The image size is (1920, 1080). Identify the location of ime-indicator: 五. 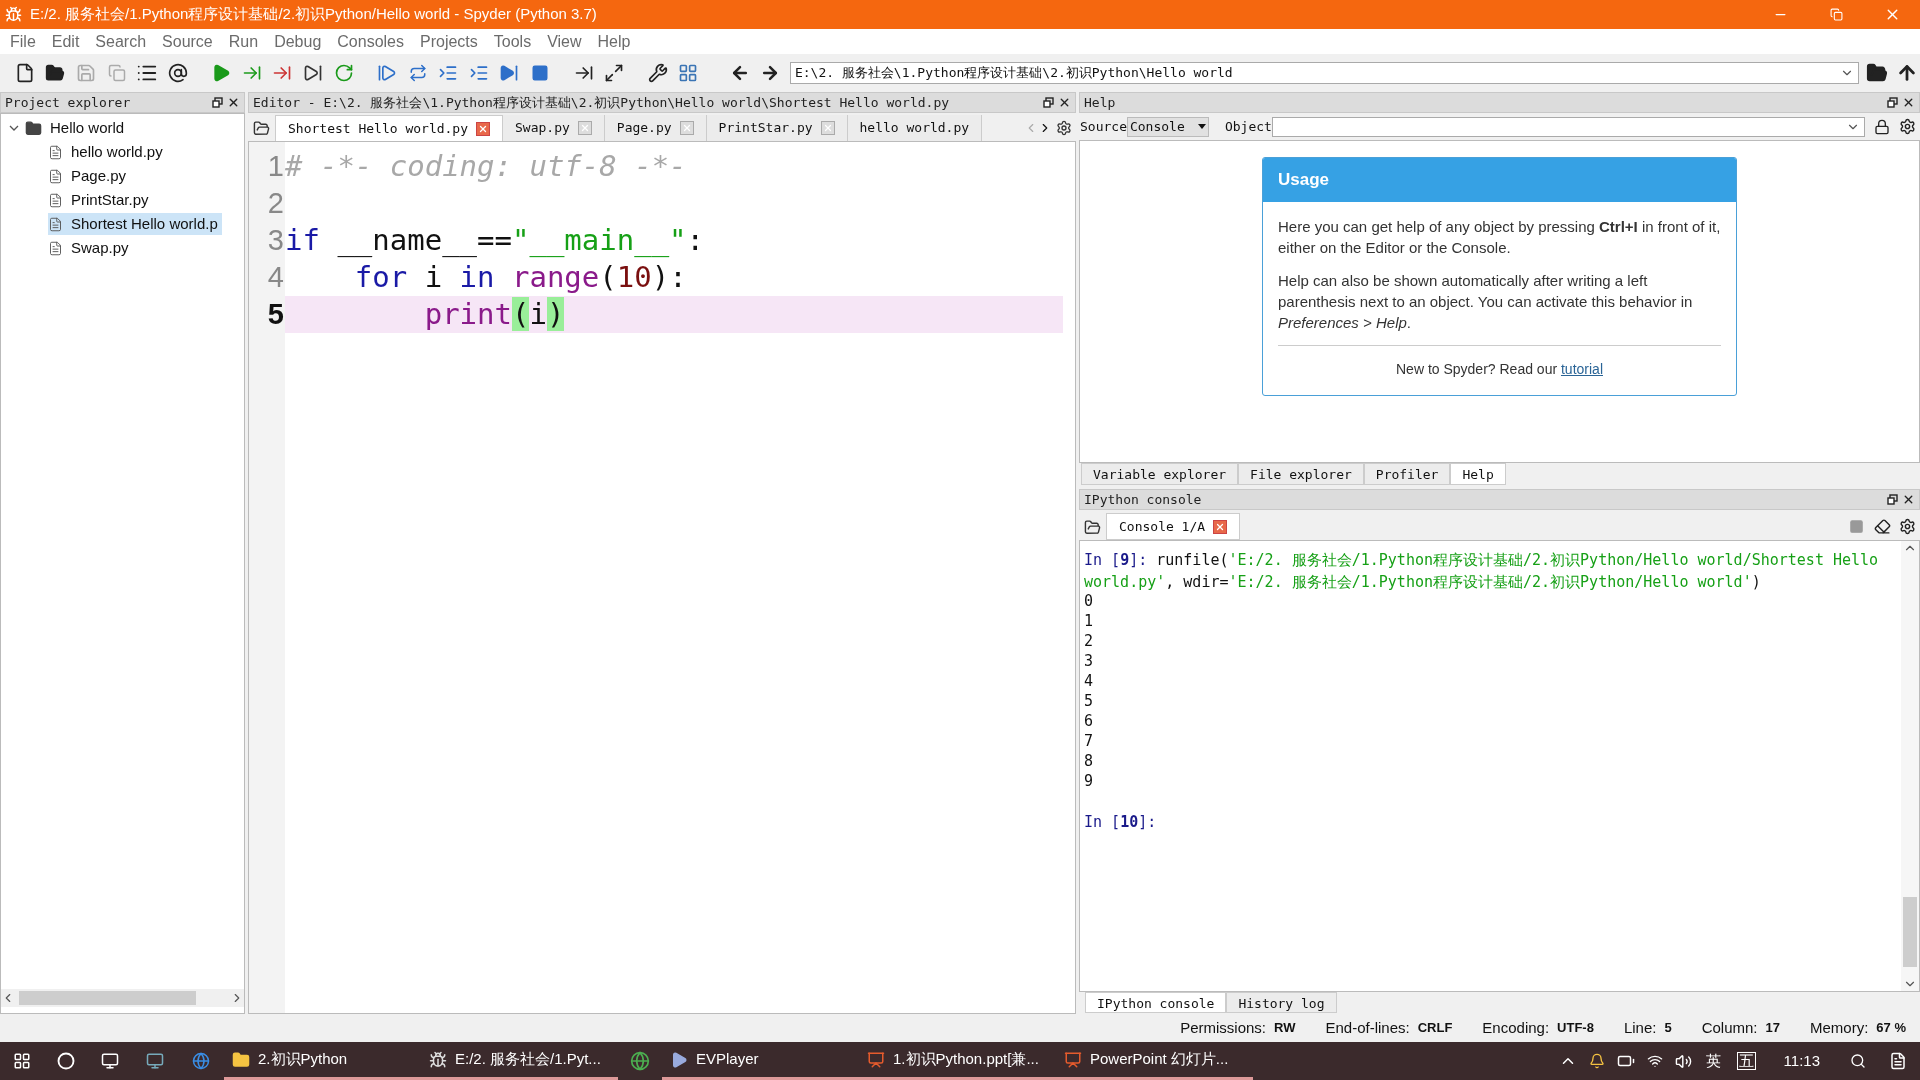
(1746, 1061).